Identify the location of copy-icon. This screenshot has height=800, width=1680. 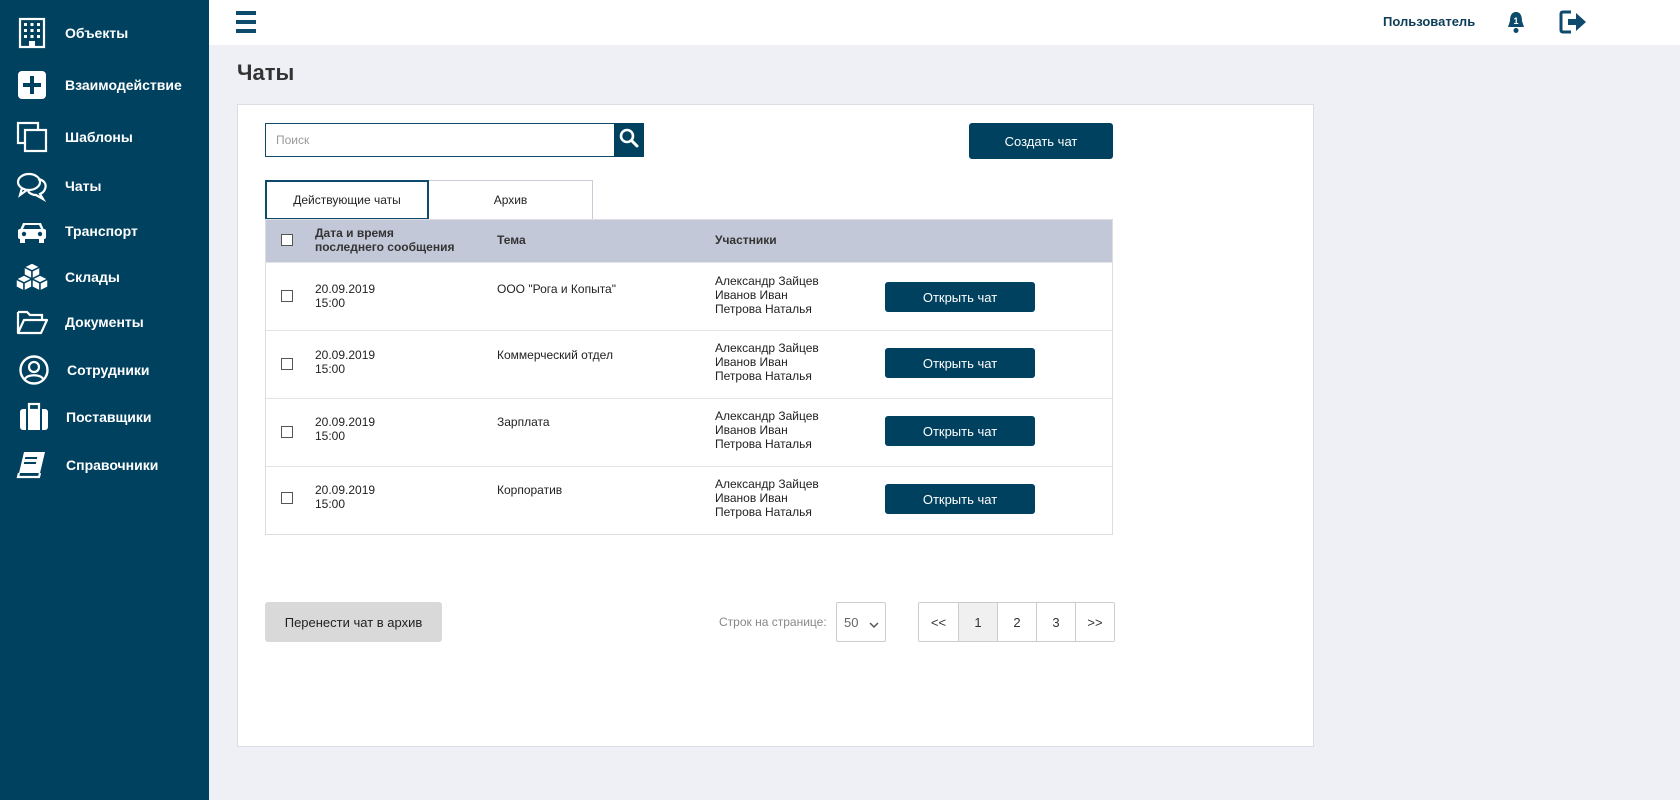
(32, 137).